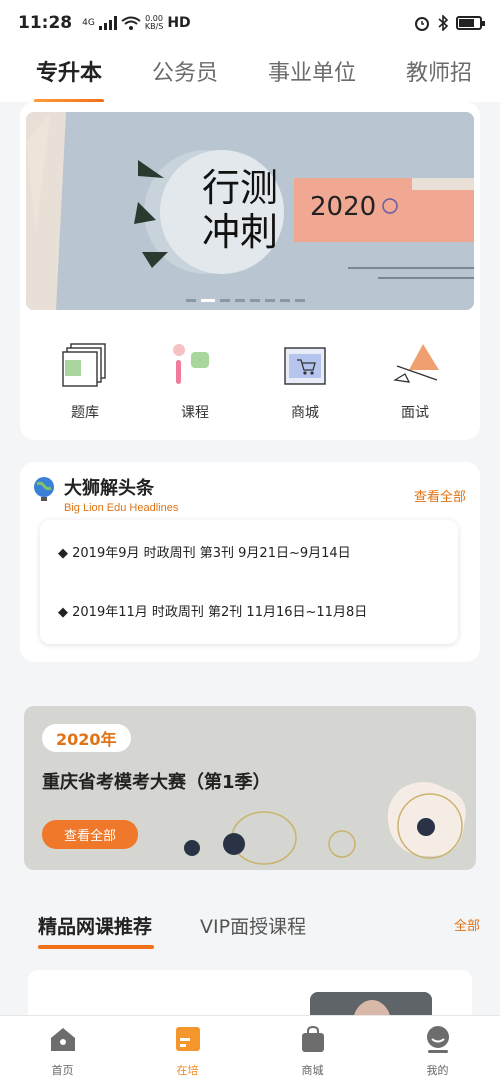  I want to click on headlines-subtitle: Big Lion Edu Headlines, so click(121, 508).